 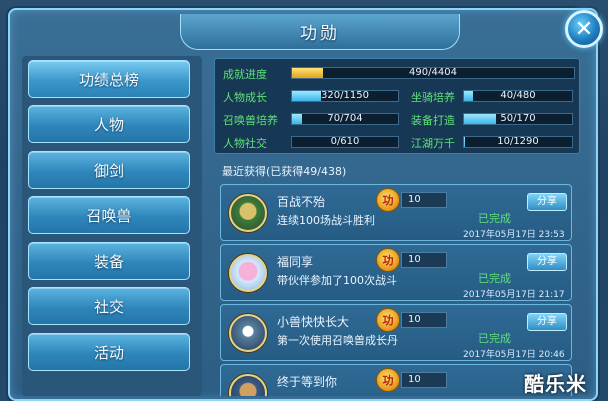 I want to click on stat-bar-character-growth: 320/1150, so click(x=345, y=96).